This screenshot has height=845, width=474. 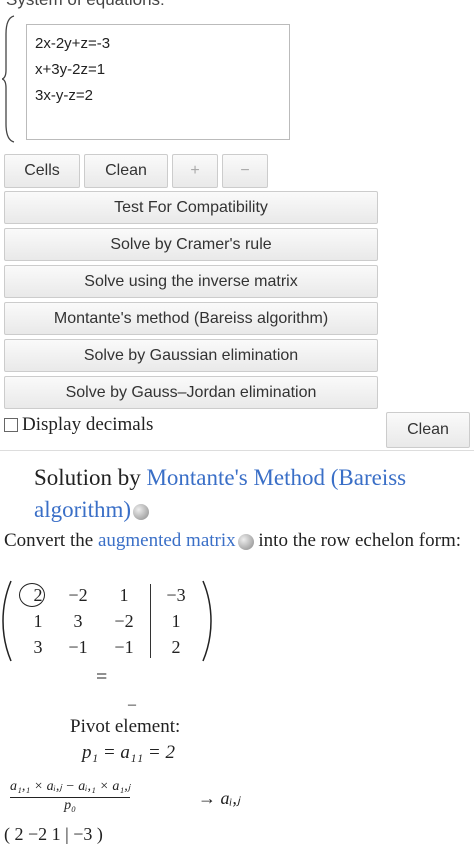 I want to click on equivalence-dash: –, so click(x=132, y=704).